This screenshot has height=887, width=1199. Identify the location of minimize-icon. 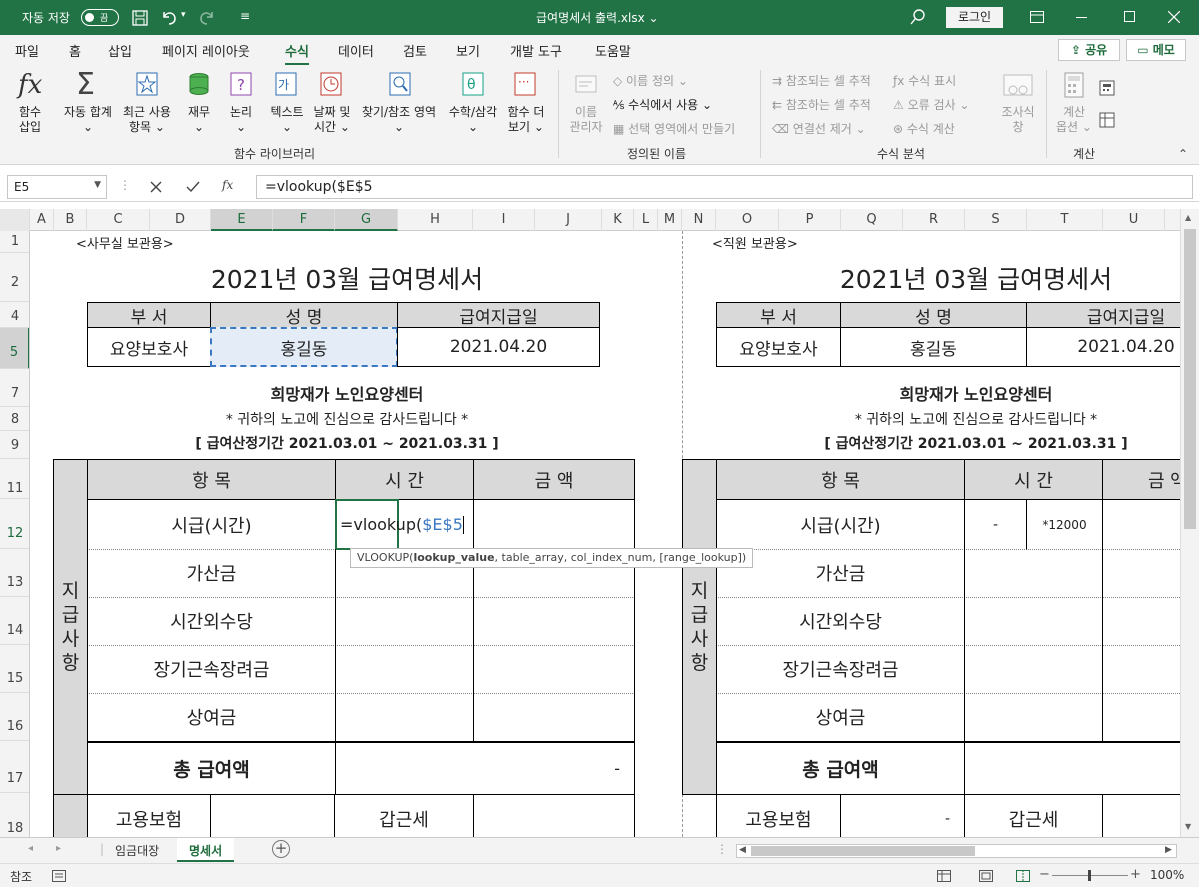
(1081, 17).